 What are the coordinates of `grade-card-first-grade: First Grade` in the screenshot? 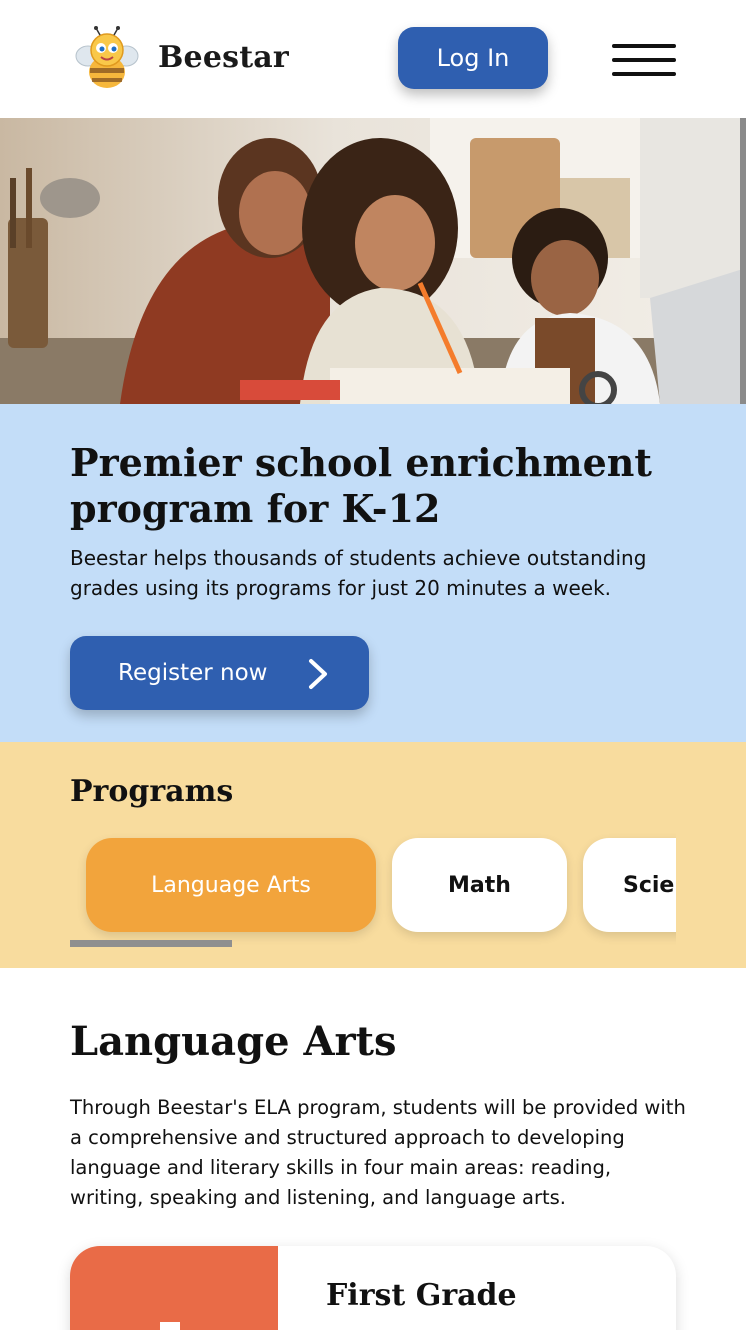 It's located at (373, 1288).